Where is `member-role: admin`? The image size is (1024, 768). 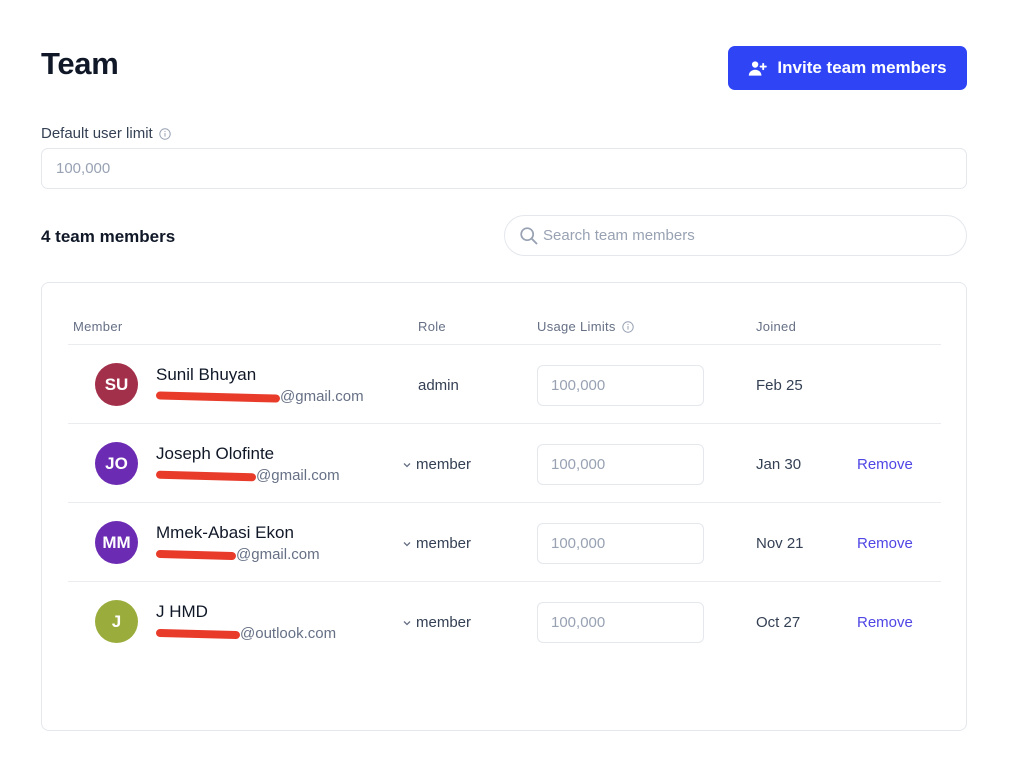 member-role: admin is located at coordinates (438, 385).